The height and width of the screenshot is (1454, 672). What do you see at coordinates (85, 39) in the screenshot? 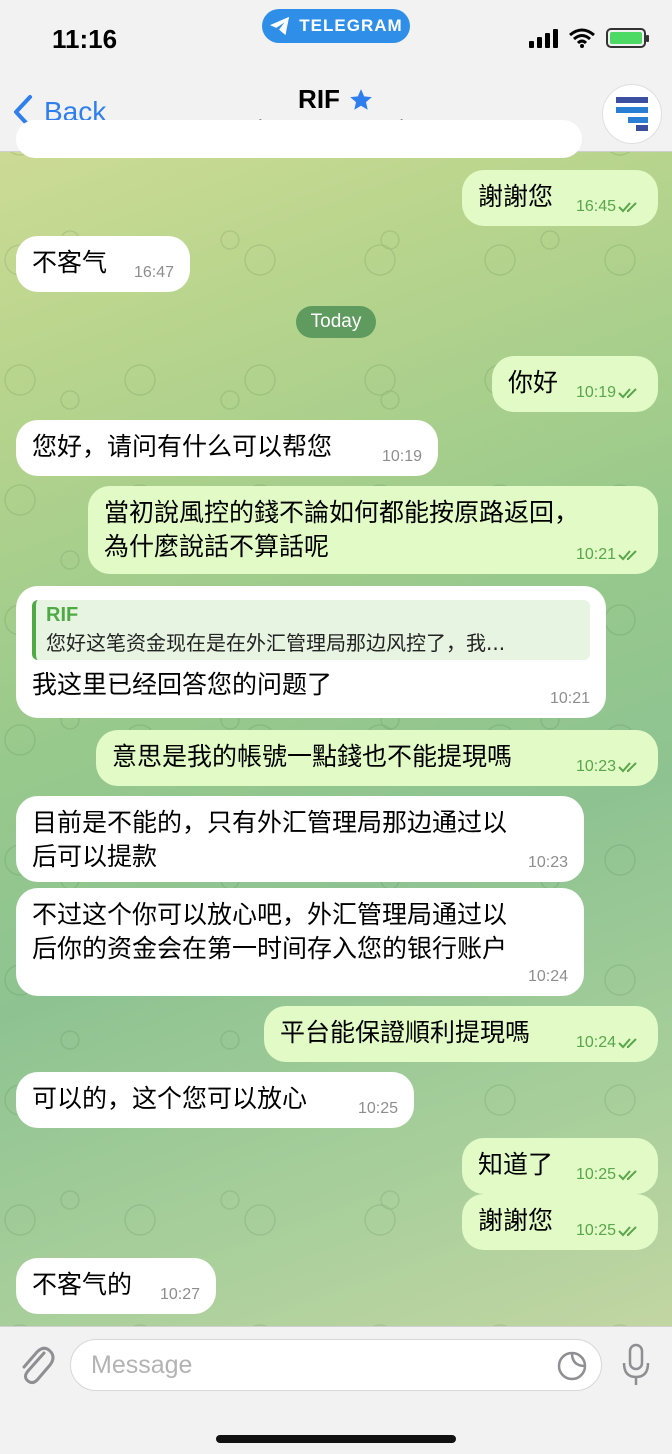
I see `status-time: 11:16` at bounding box center [85, 39].